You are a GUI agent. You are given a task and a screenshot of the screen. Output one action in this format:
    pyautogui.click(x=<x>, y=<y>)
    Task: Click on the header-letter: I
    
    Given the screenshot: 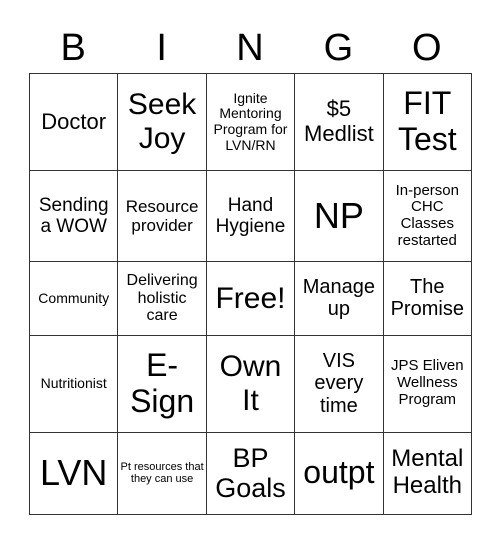 What is the action you would take?
    pyautogui.click(x=161, y=48)
    